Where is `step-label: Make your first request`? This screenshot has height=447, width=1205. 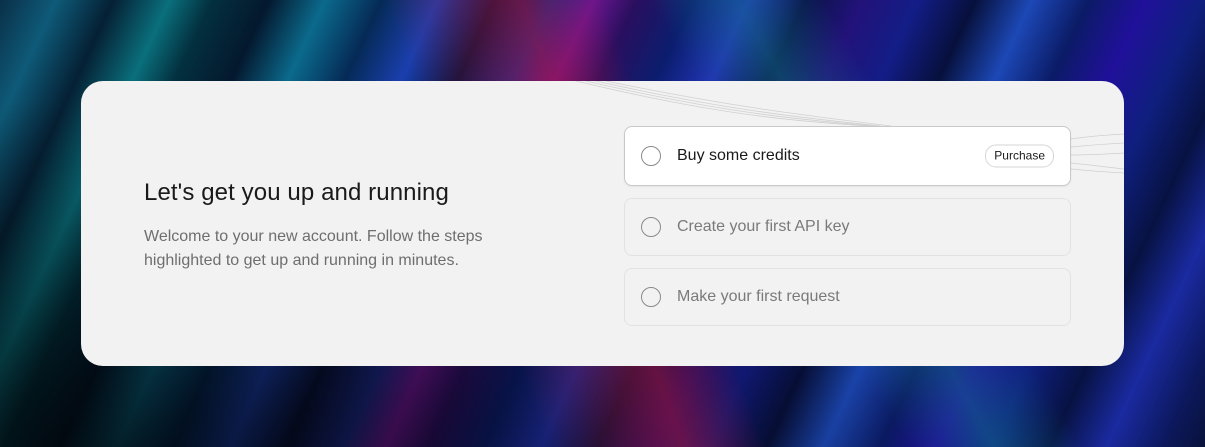 step-label: Make your first request is located at coordinates (758, 296).